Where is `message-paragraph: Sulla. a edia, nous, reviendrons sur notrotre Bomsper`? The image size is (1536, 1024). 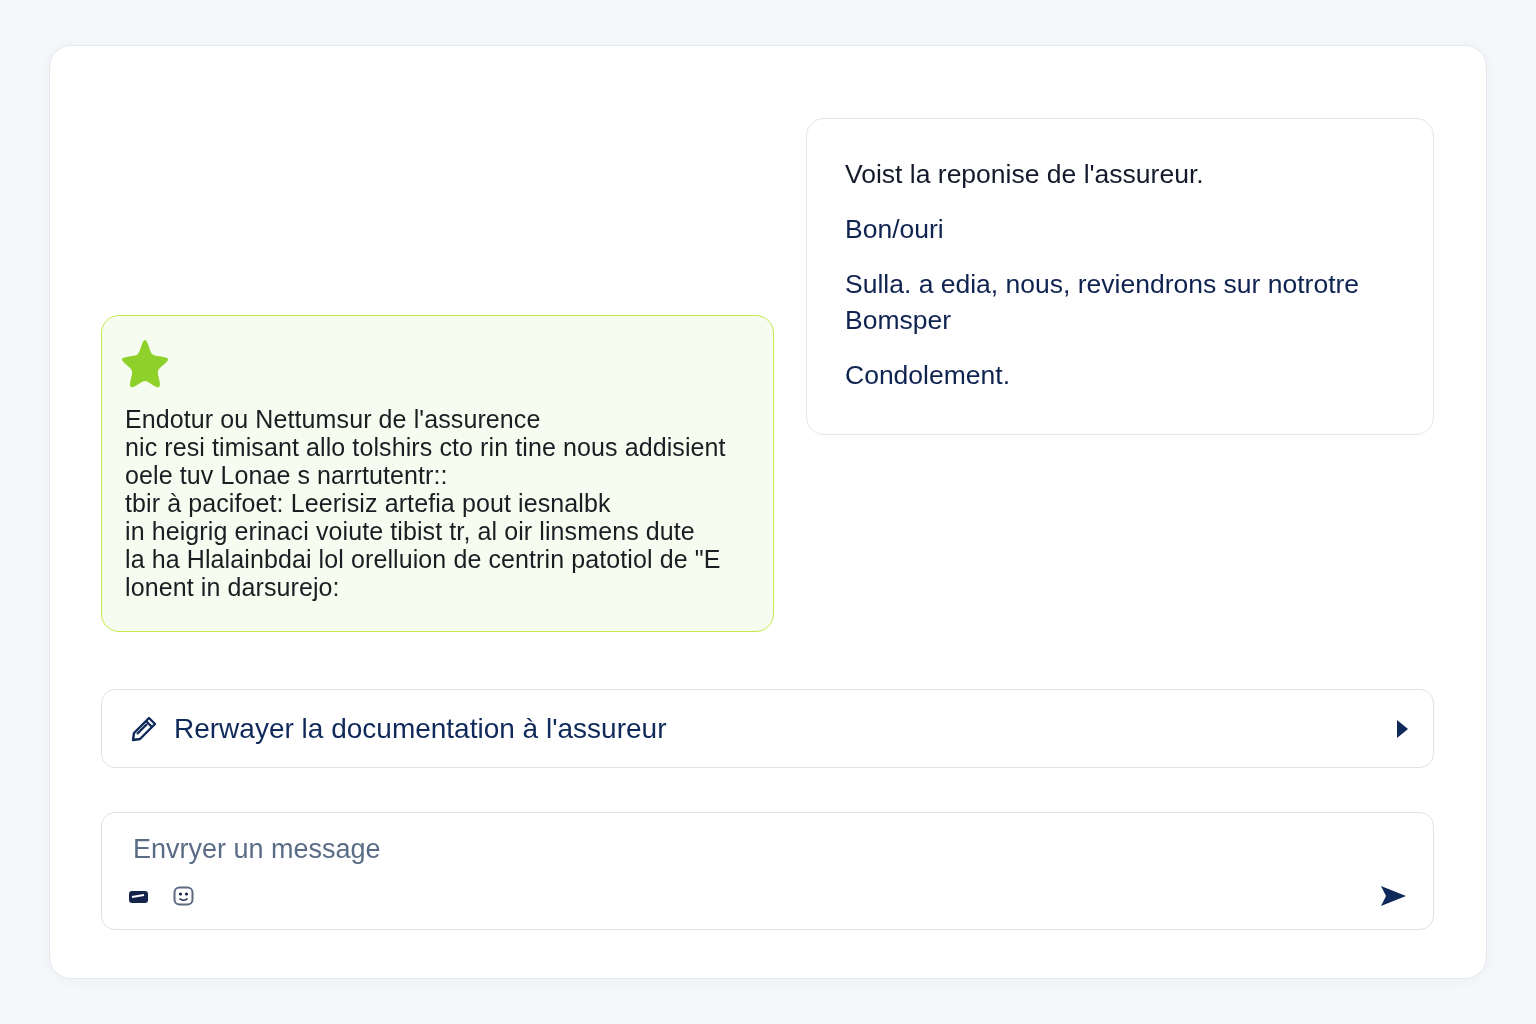 message-paragraph: Sulla. a edia, nous, reviendrons sur notrotre Bomsper is located at coordinates (1103, 302).